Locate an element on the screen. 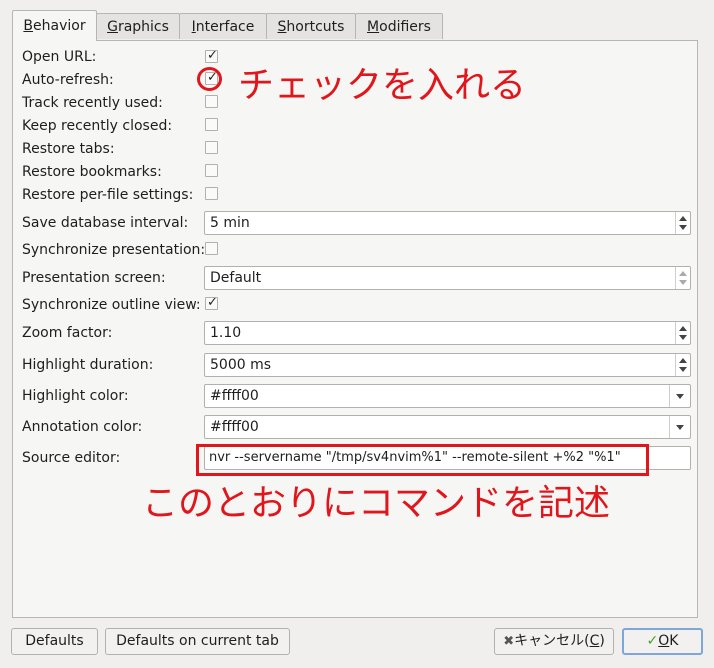 Image resolution: width=714 pixels, height=668 pixels. restore-per-file-settings-label: Restore per-file settings: is located at coordinates (108, 195).